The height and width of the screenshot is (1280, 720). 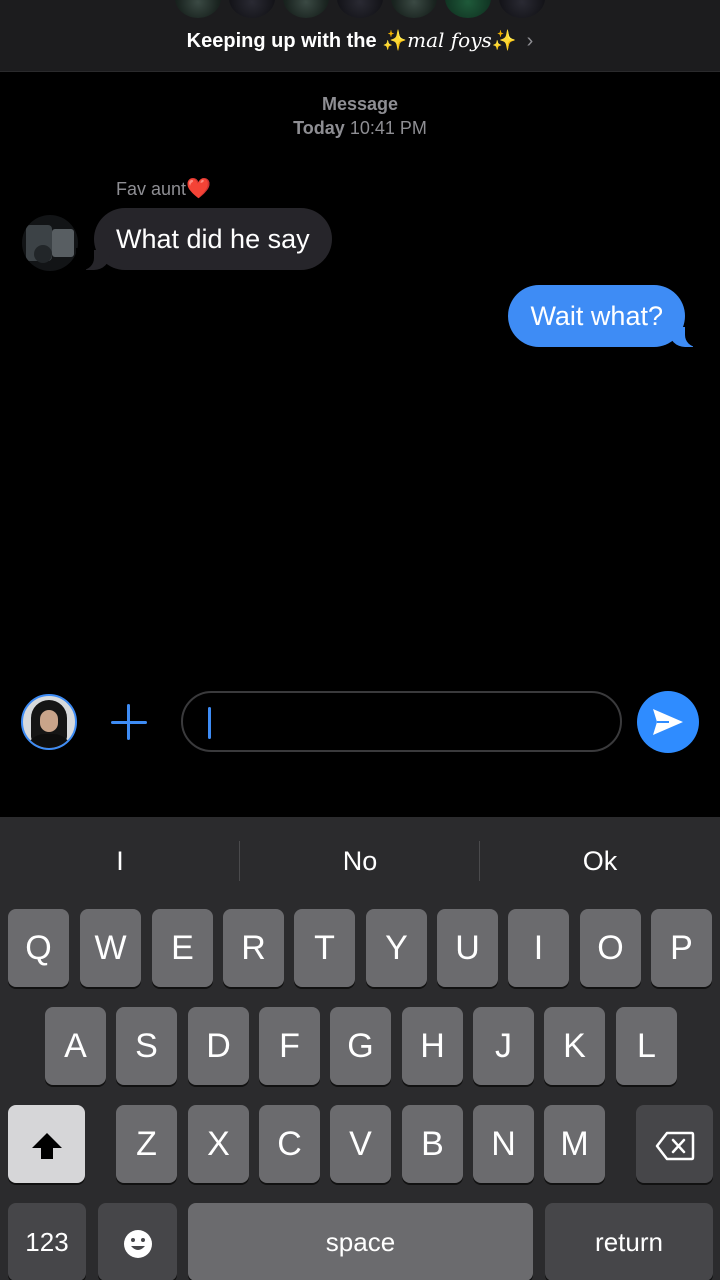 What do you see at coordinates (182, 948) in the screenshot?
I see `key-e: E` at bounding box center [182, 948].